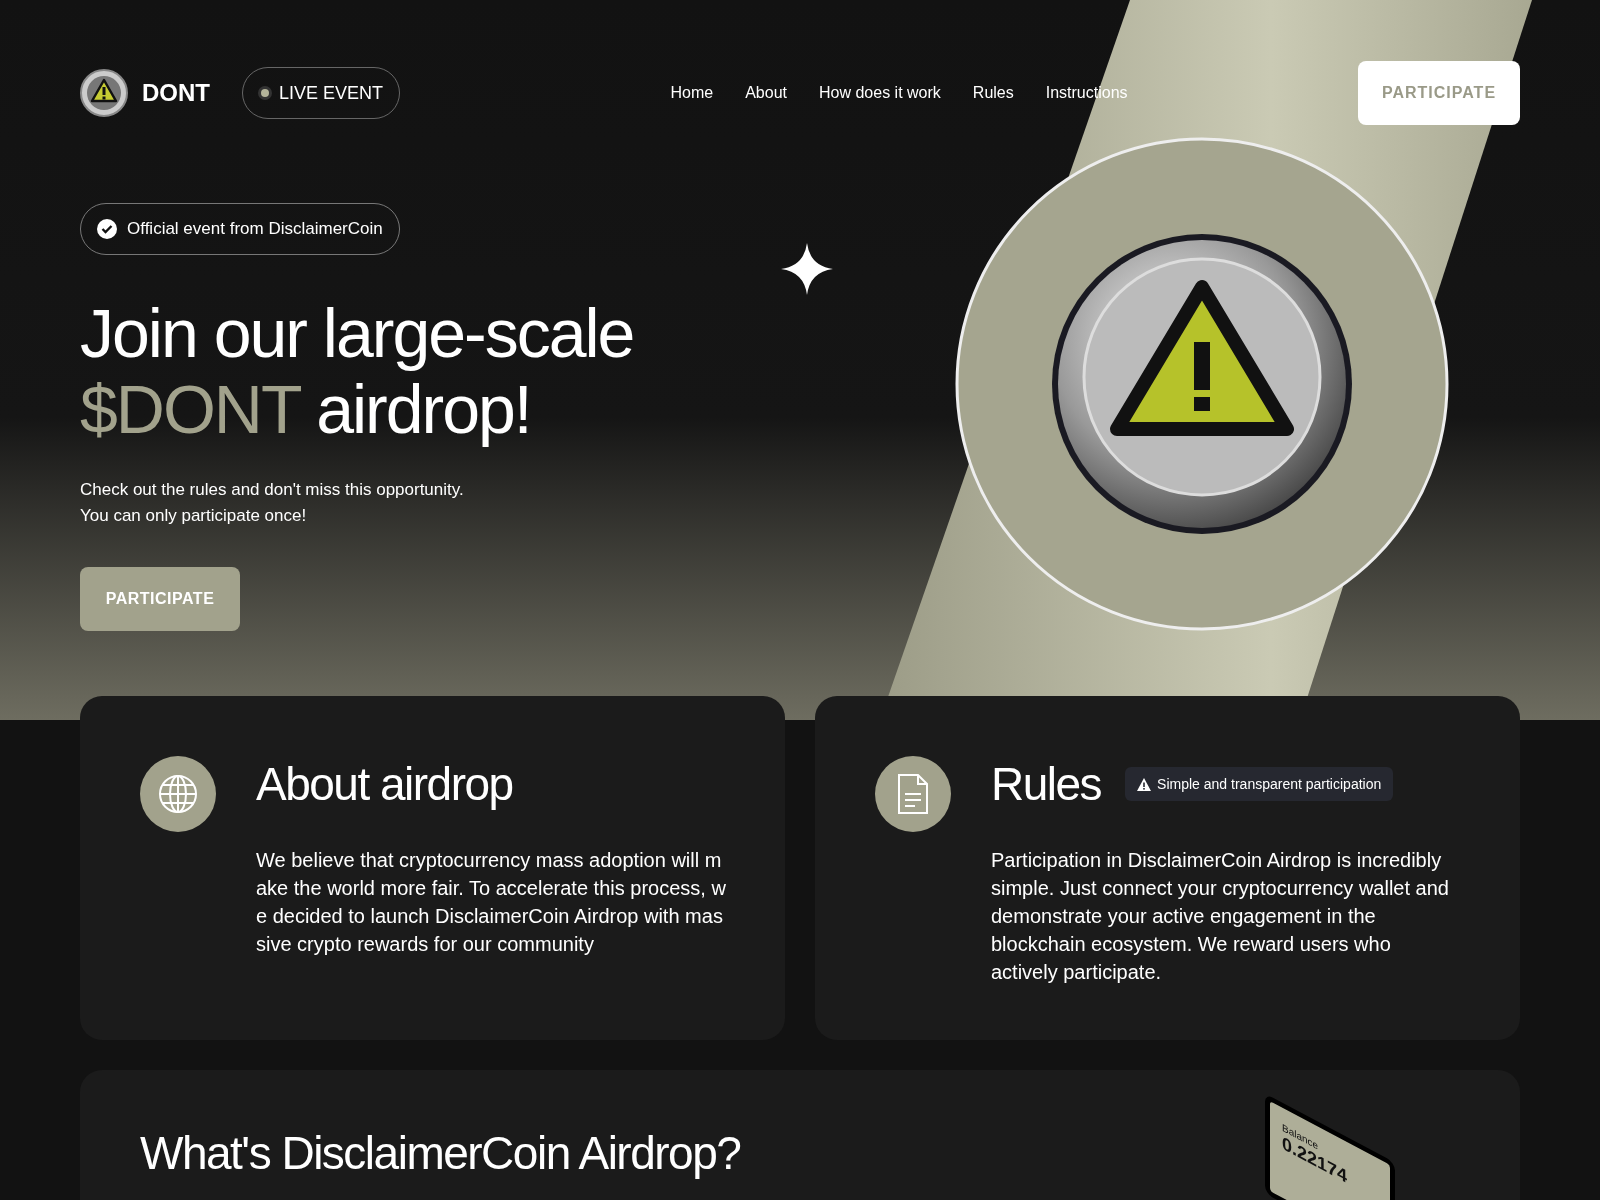  I want to click on nav-link: Home, so click(692, 93).